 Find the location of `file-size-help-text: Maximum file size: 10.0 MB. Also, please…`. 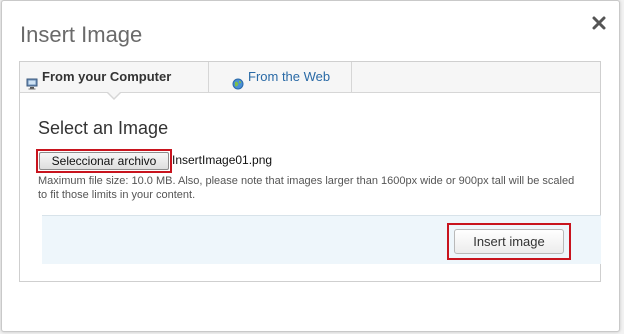

file-size-help-text: Maximum file size: 10.0 MB. Also, please… is located at coordinates (306, 188).